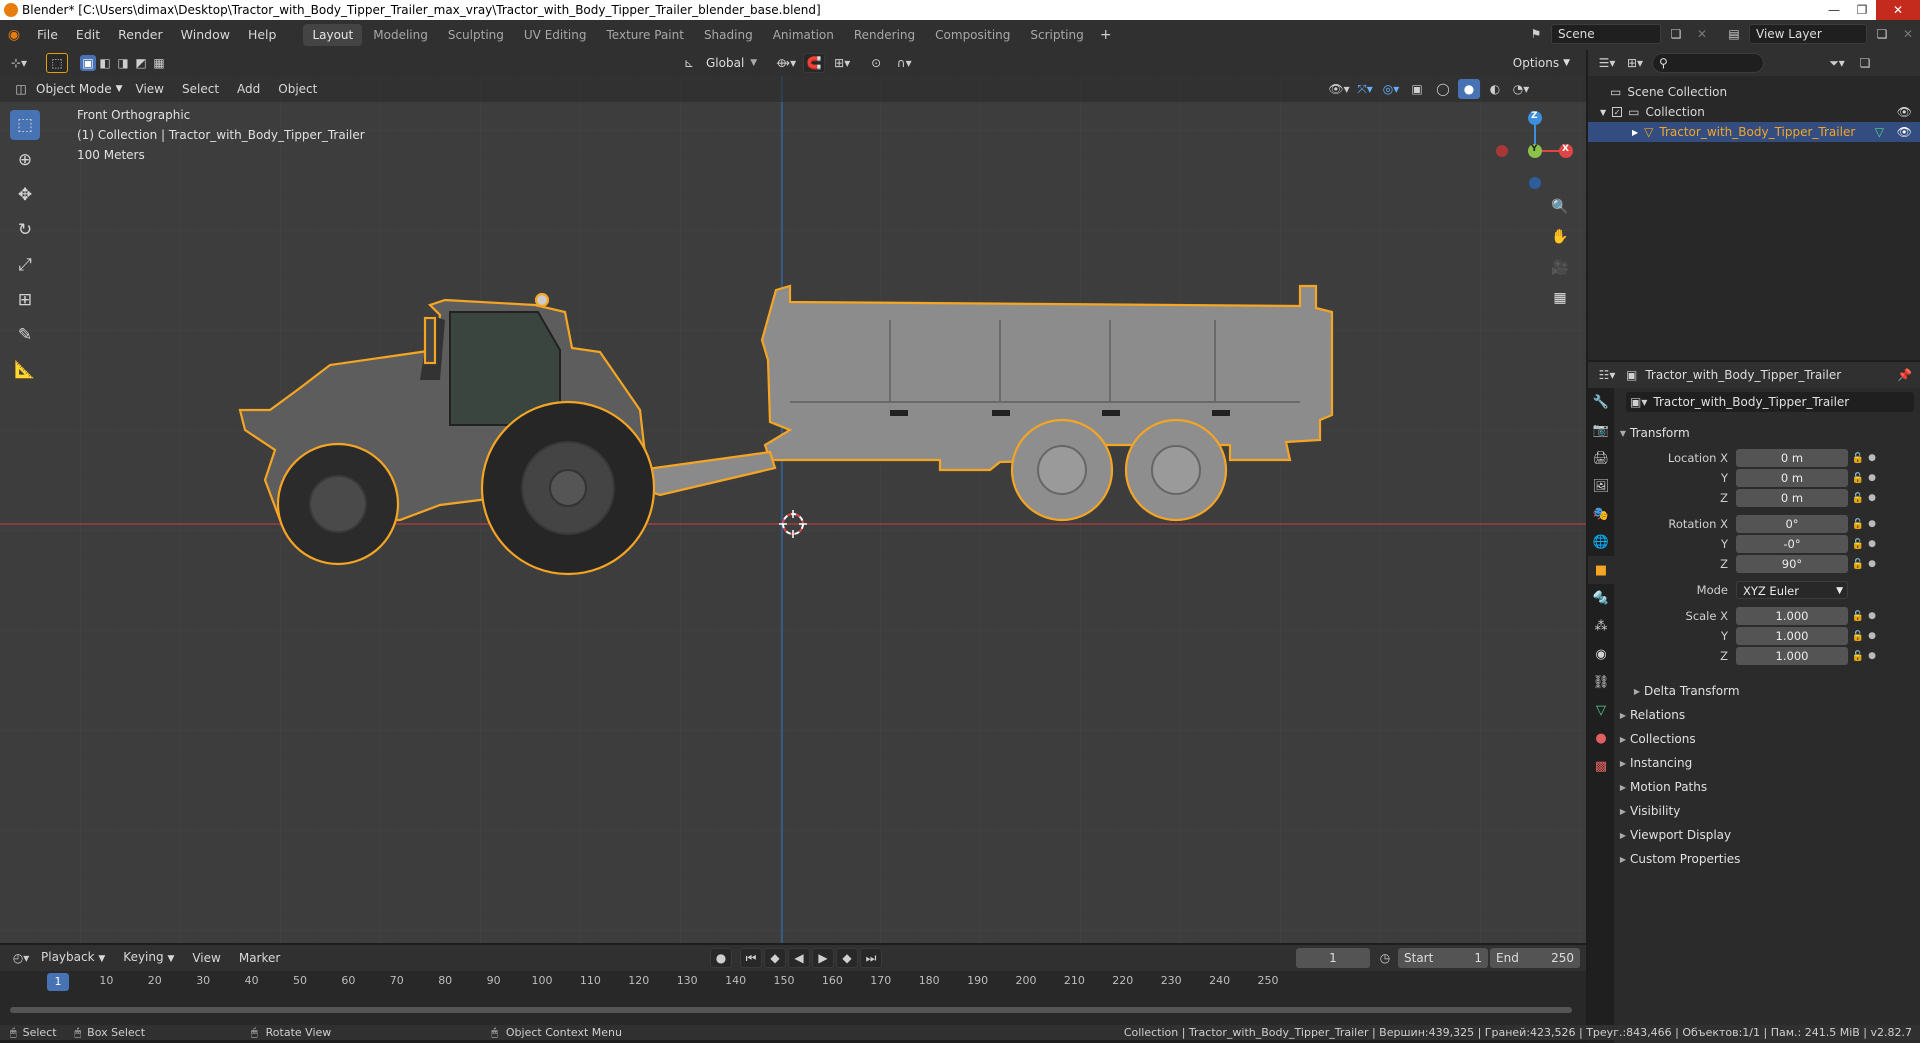 This screenshot has width=1920, height=1043. What do you see at coordinates (25, 230) in the screenshot?
I see `rotate-tool-icon: ↻` at bounding box center [25, 230].